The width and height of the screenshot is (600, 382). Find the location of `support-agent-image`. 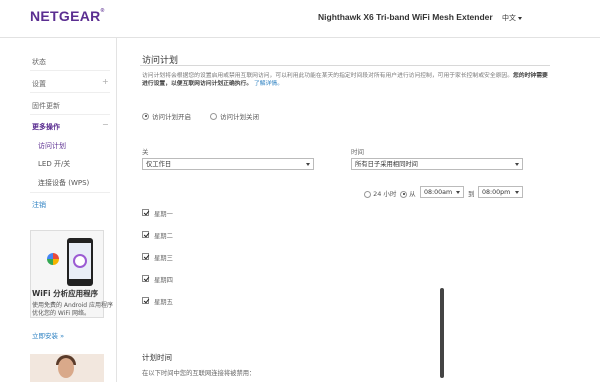

support-agent-image is located at coordinates (67, 368).